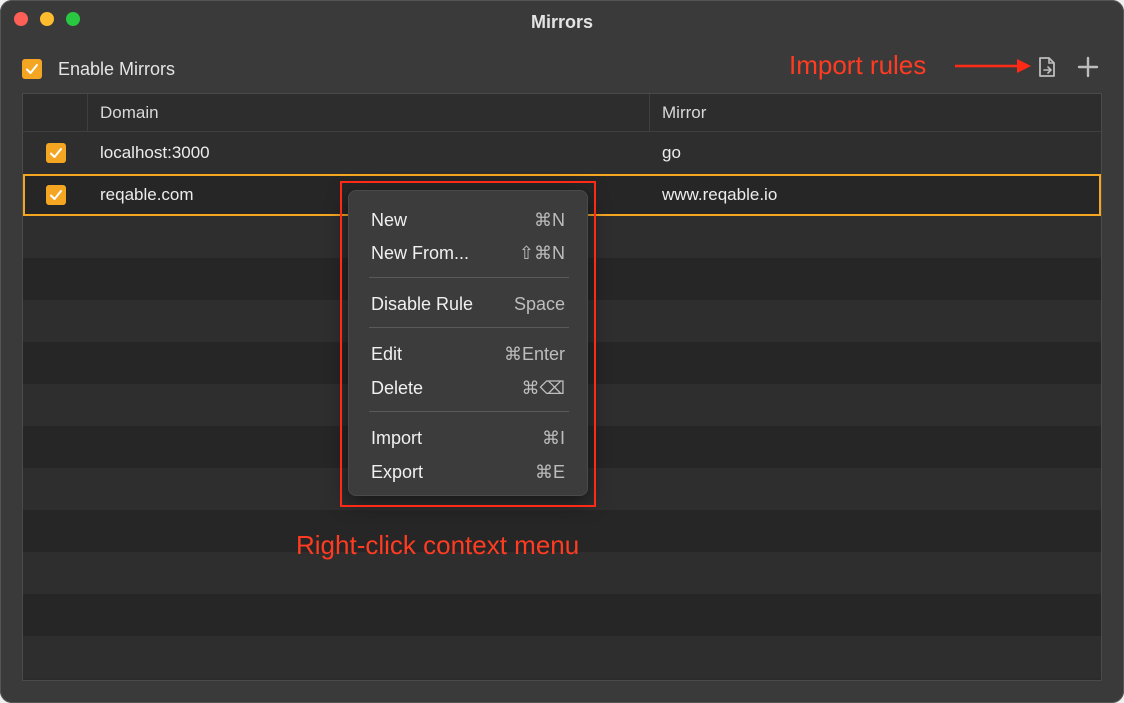  Describe the element at coordinates (671, 152) in the screenshot. I see `mirror-cell: go` at that location.